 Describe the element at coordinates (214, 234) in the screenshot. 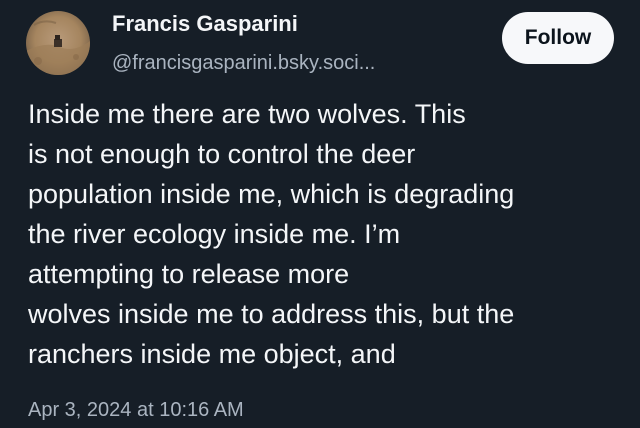

I see `post-text-line: the river ecology inside me. I’m` at that location.